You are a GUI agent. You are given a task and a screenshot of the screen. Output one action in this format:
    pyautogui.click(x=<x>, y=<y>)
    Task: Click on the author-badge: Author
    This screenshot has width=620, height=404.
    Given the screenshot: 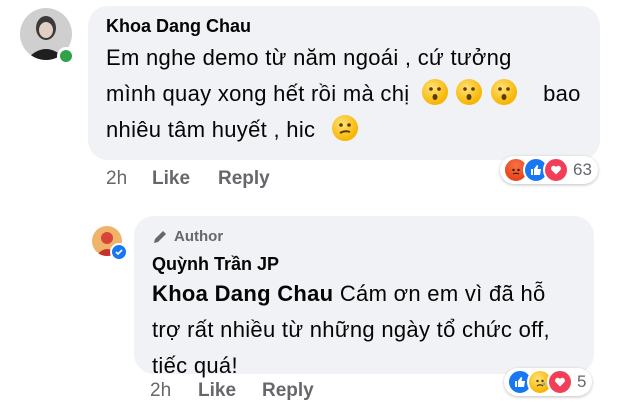 What is the action you would take?
    pyautogui.click(x=187, y=236)
    